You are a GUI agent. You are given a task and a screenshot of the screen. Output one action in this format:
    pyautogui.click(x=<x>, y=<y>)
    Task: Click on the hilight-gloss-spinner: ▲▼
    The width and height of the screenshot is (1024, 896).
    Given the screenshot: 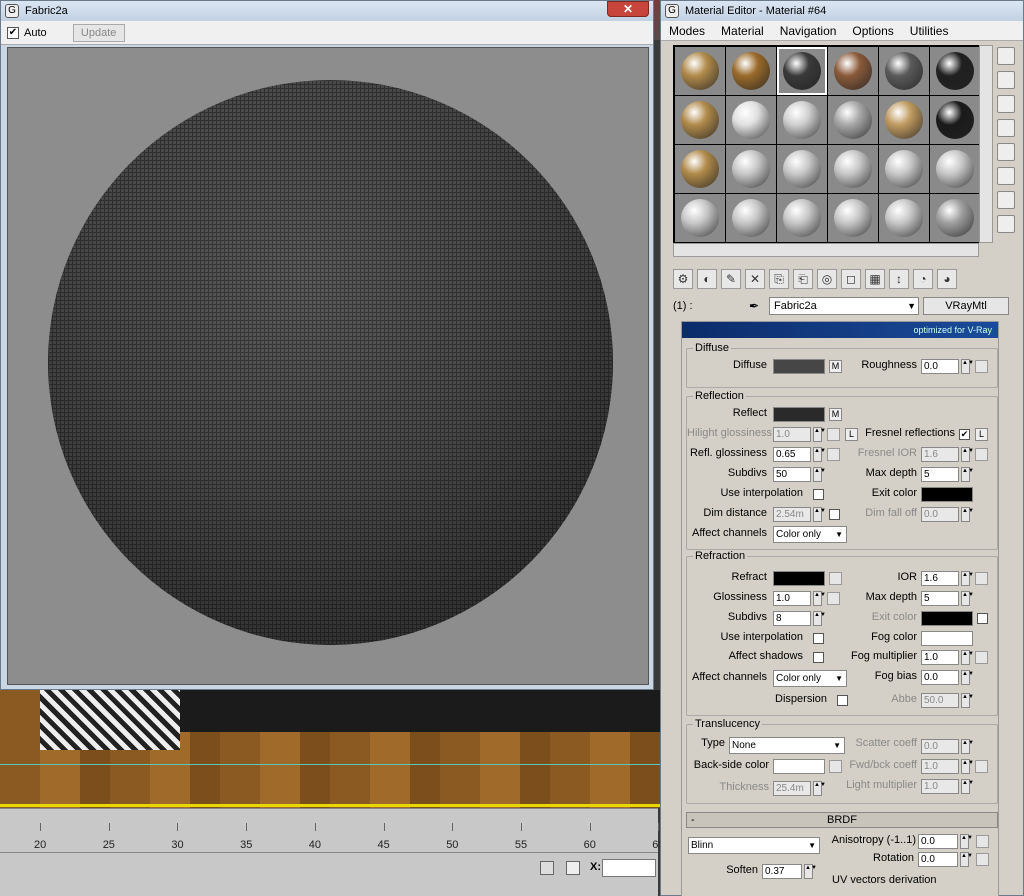 What is the action you would take?
    pyautogui.click(x=819, y=434)
    